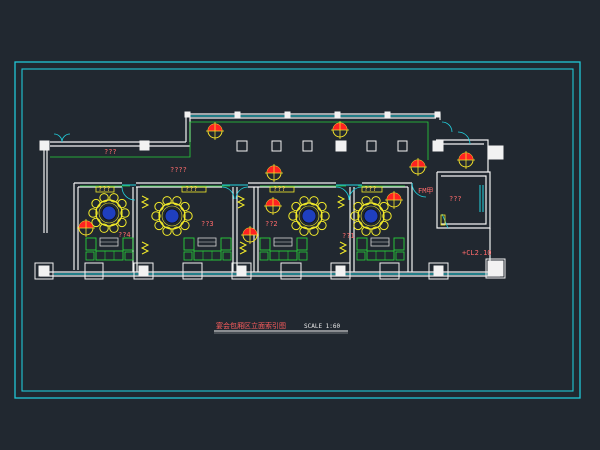 Image resolution: width=600 pixels, height=450 pixels. I want to click on room-sign-4: ???, so click(370, 189).